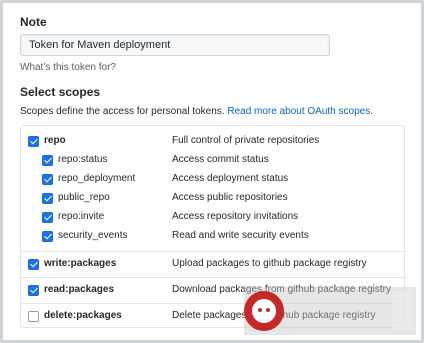 The width and height of the screenshot is (424, 343). What do you see at coordinates (55, 140) in the screenshot?
I see `scope-name-repo: repo` at bounding box center [55, 140].